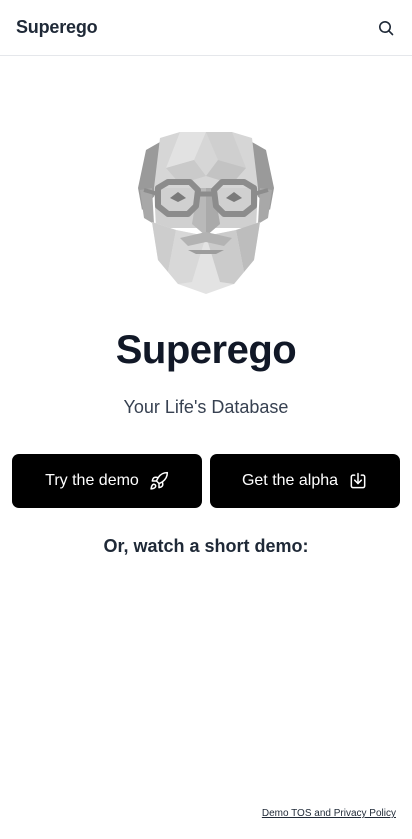 The image size is (412, 839). I want to click on rocket-icon, so click(159, 481).